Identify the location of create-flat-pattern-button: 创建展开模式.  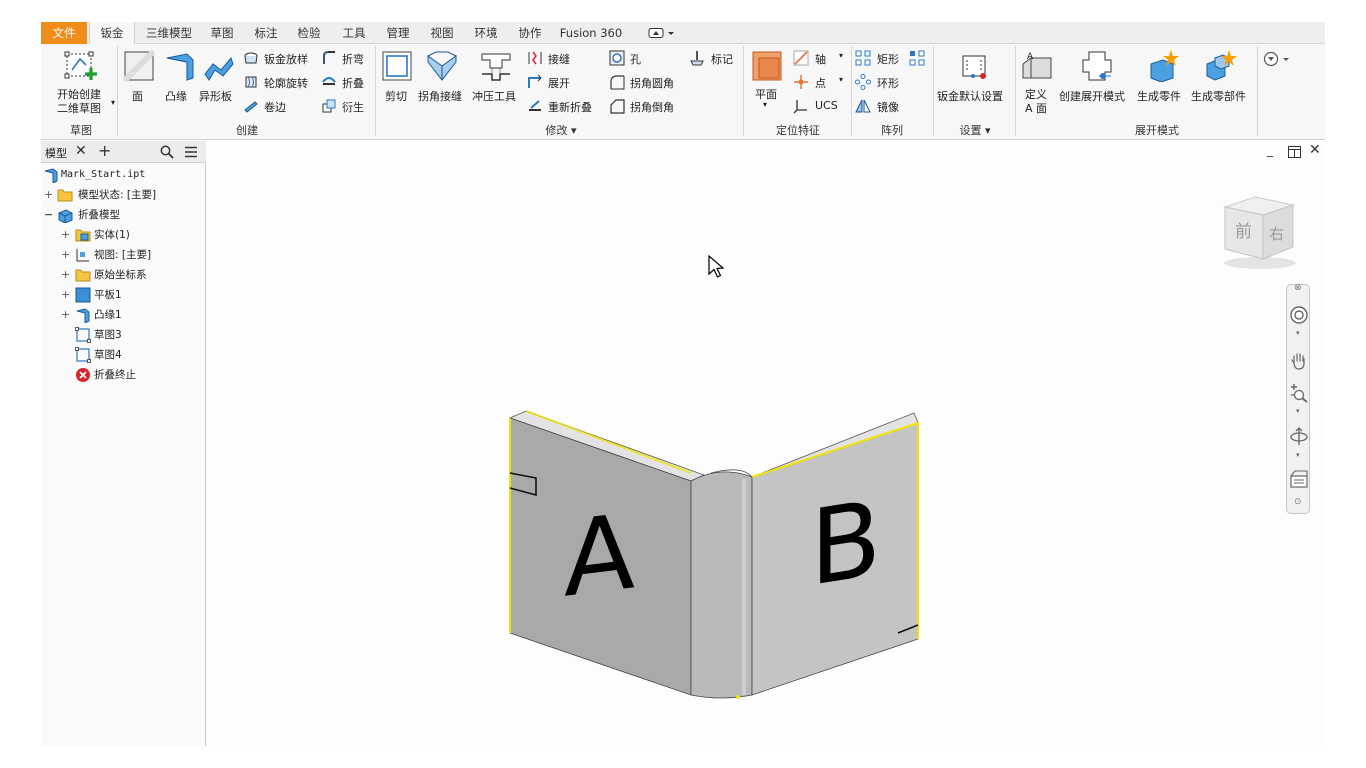
(1096, 78).